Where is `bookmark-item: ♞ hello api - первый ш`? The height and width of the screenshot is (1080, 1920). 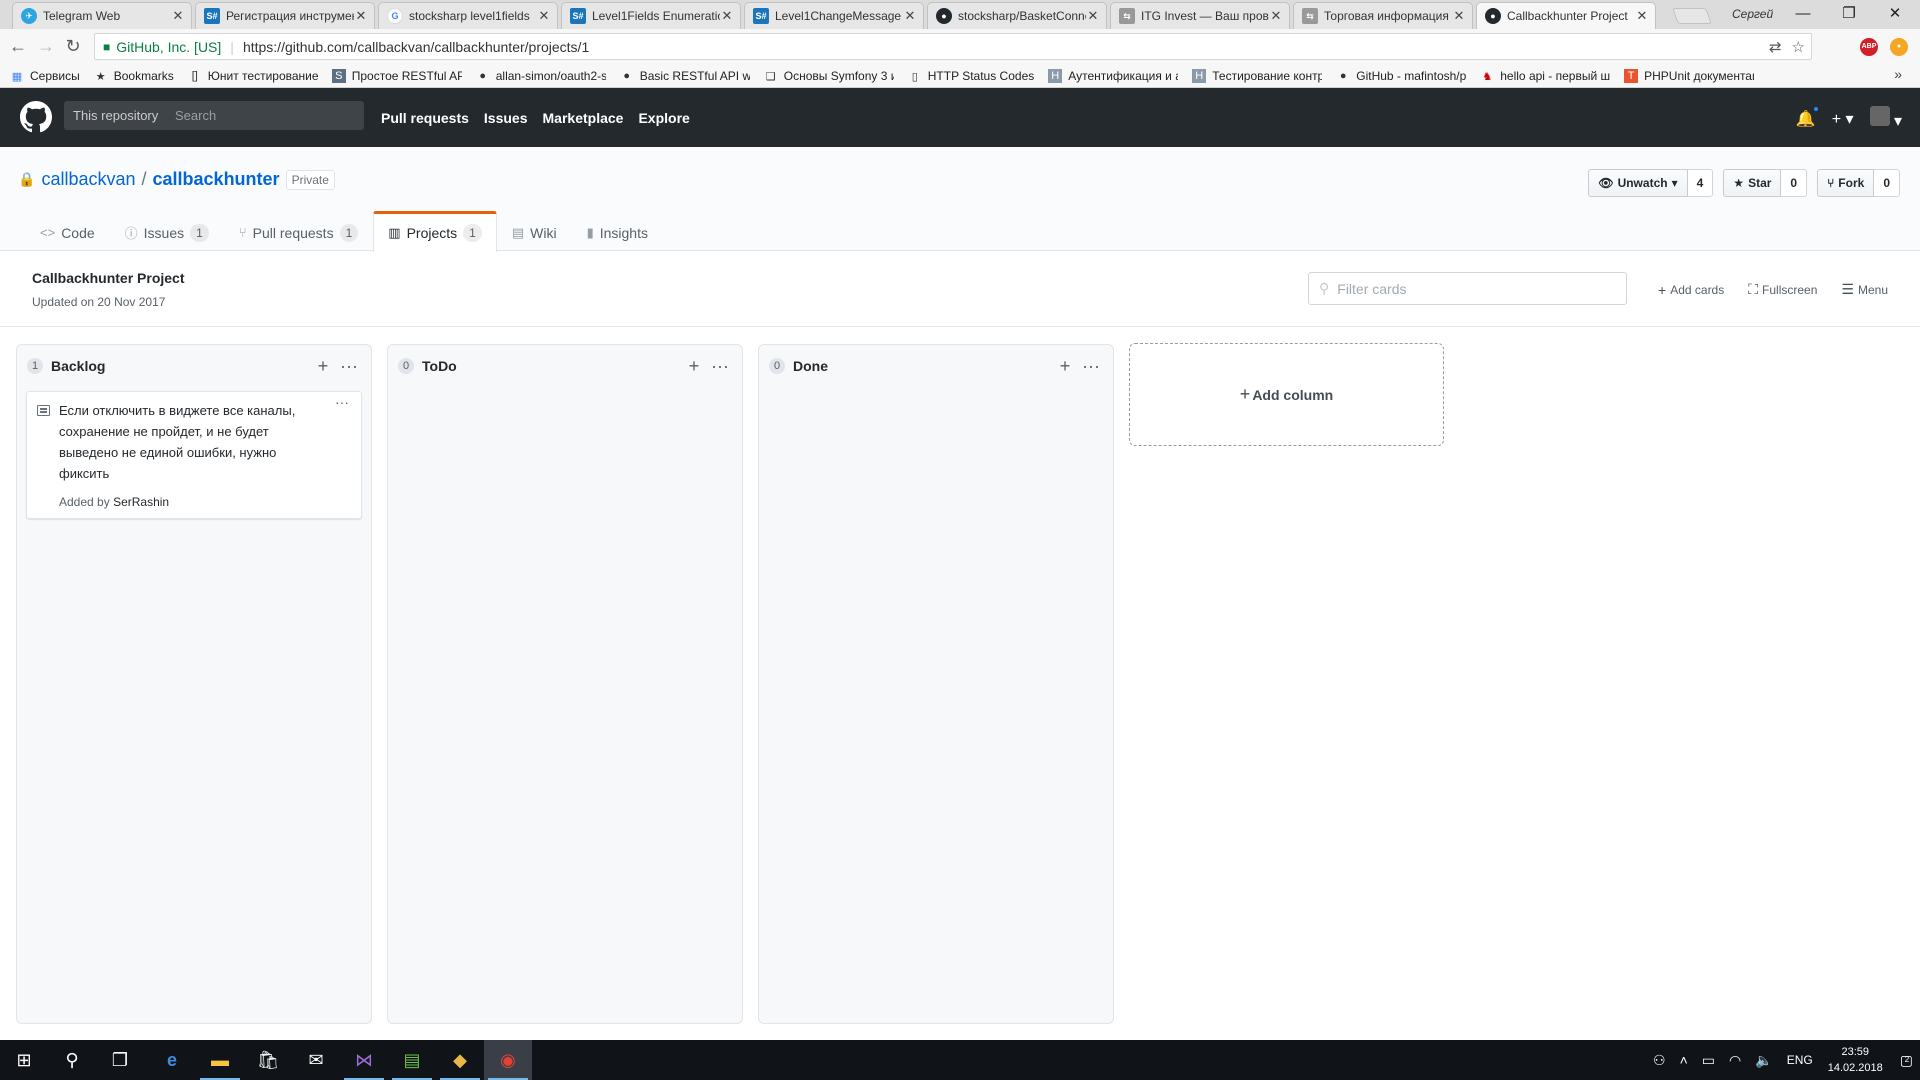
bookmark-item: ♞ hello api - первый ш is located at coordinates (1545, 76).